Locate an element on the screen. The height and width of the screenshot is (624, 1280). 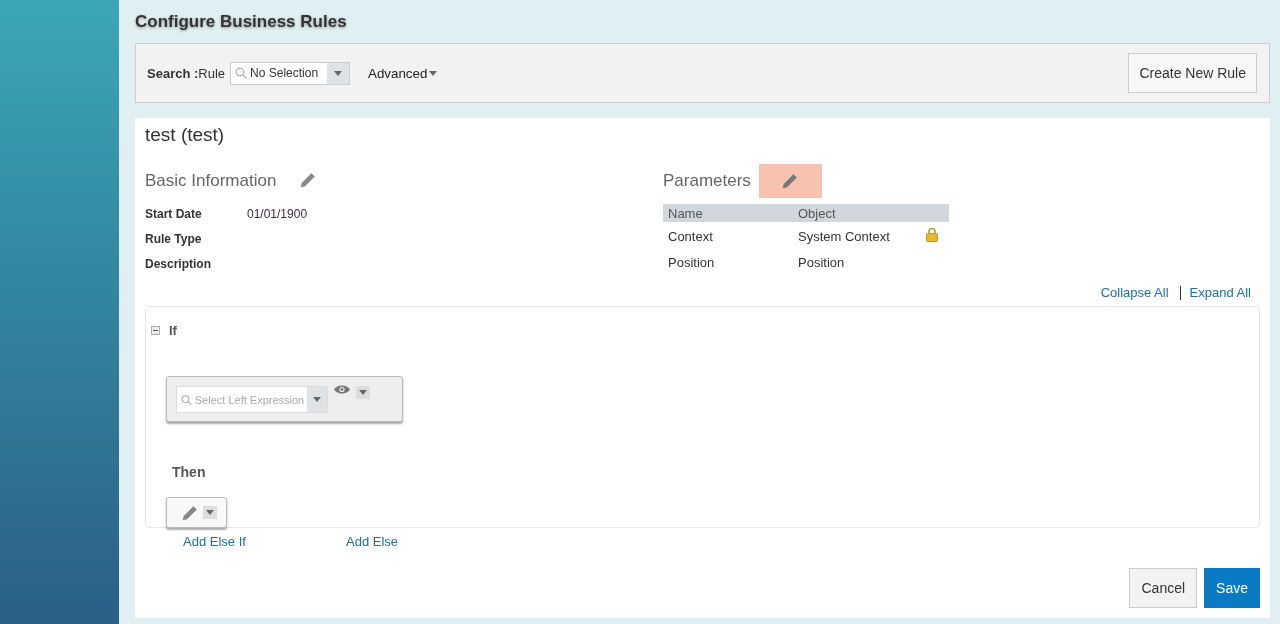
section-heading: Parameters is located at coordinates (707, 181).